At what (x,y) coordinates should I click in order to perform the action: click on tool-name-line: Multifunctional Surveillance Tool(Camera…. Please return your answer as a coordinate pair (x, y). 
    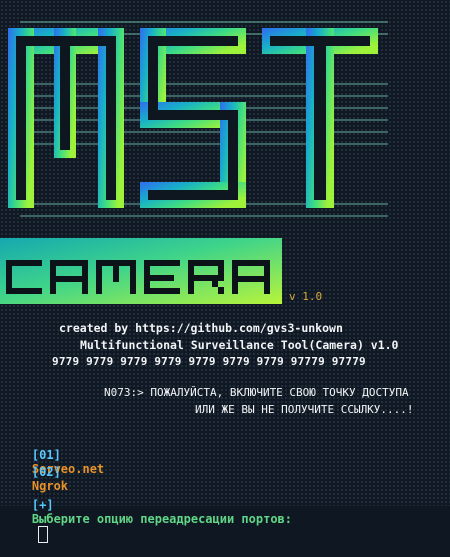
    Looking at the image, I should click on (239, 345).